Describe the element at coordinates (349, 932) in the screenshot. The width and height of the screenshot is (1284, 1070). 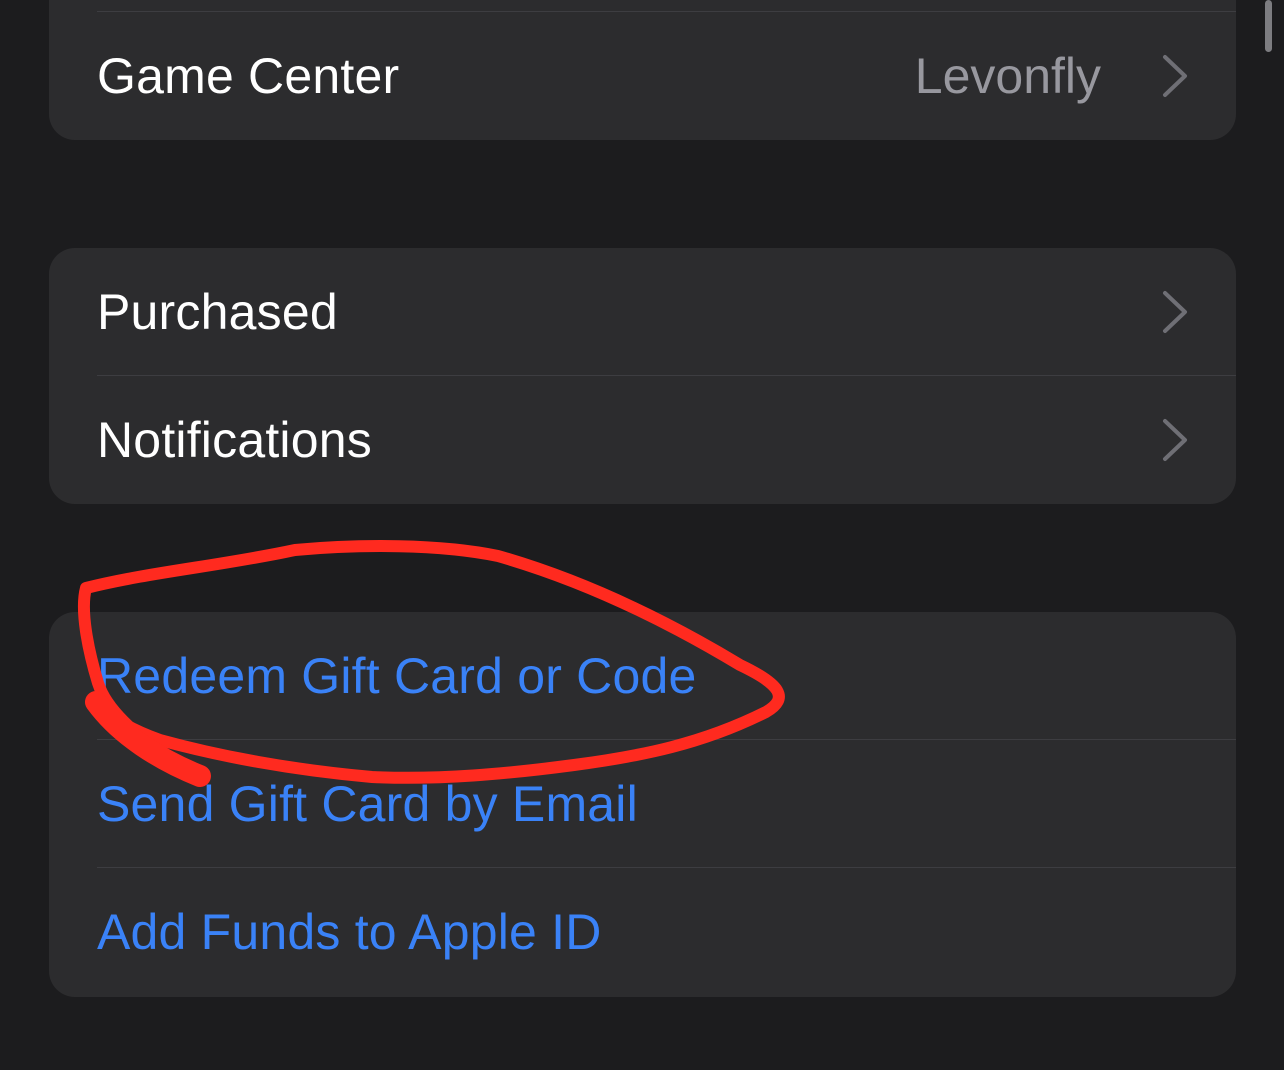
I see `add-funds-label: Add Funds to Apple ID` at that location.